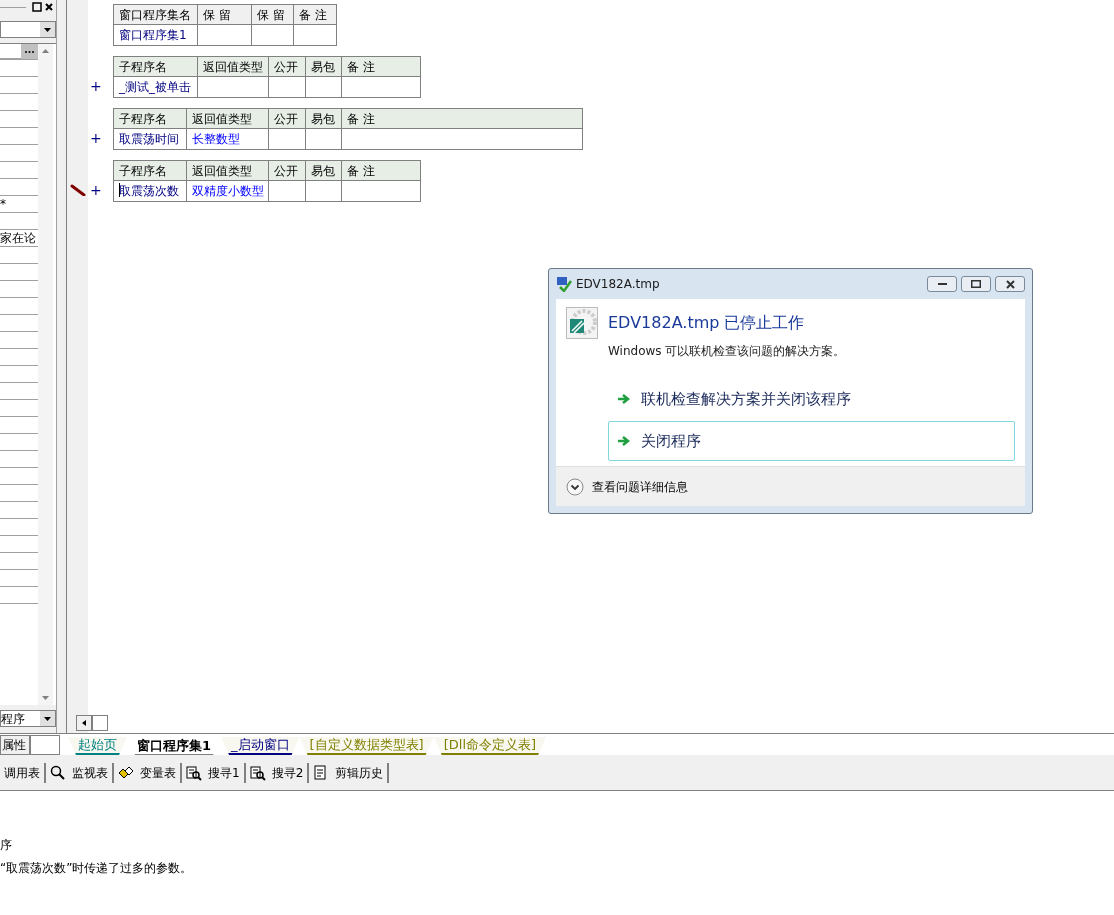  Describe the element at coordinates (156, 14) in the screenshot. I see `column-header: 窗口程序集名` at that location.